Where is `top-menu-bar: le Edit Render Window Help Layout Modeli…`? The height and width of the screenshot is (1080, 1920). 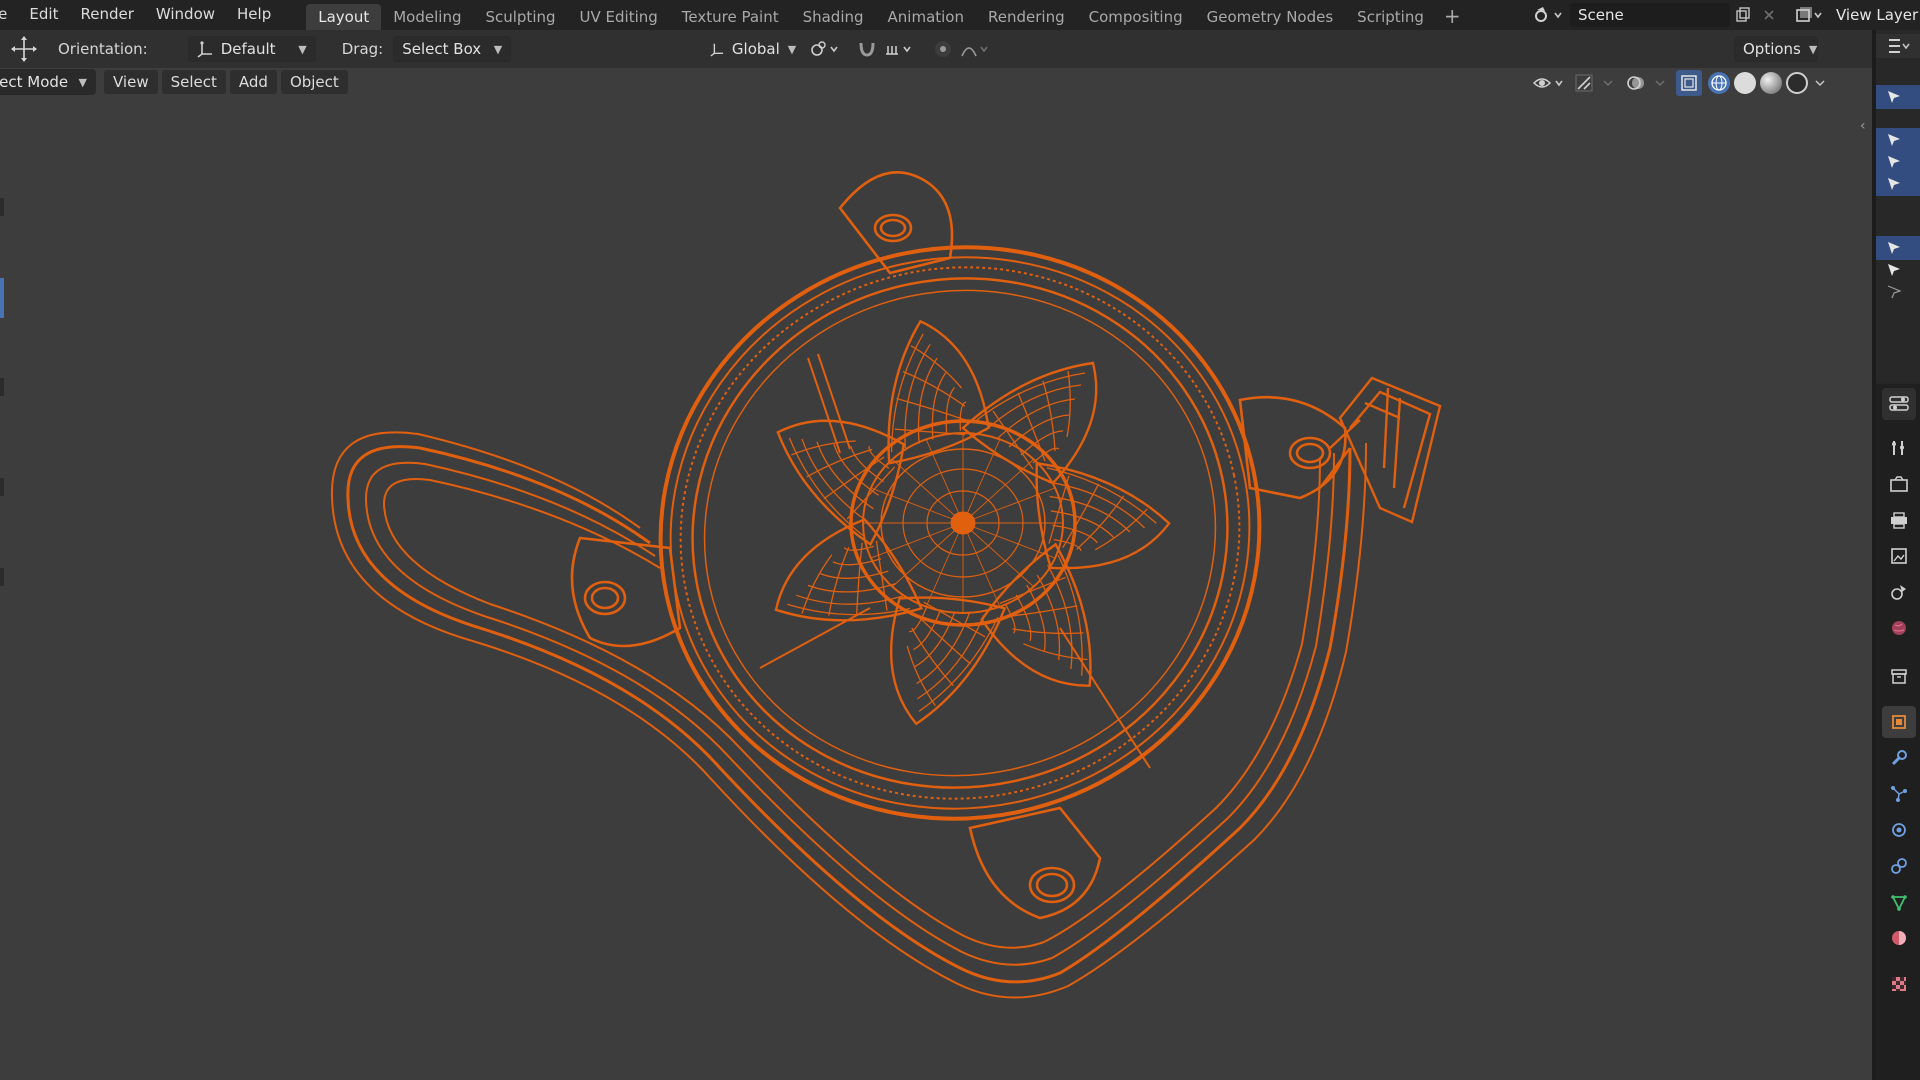 top-menu-bar: le Edit Render Window Help Layout Modeli… is located at coordinates (960, 15).